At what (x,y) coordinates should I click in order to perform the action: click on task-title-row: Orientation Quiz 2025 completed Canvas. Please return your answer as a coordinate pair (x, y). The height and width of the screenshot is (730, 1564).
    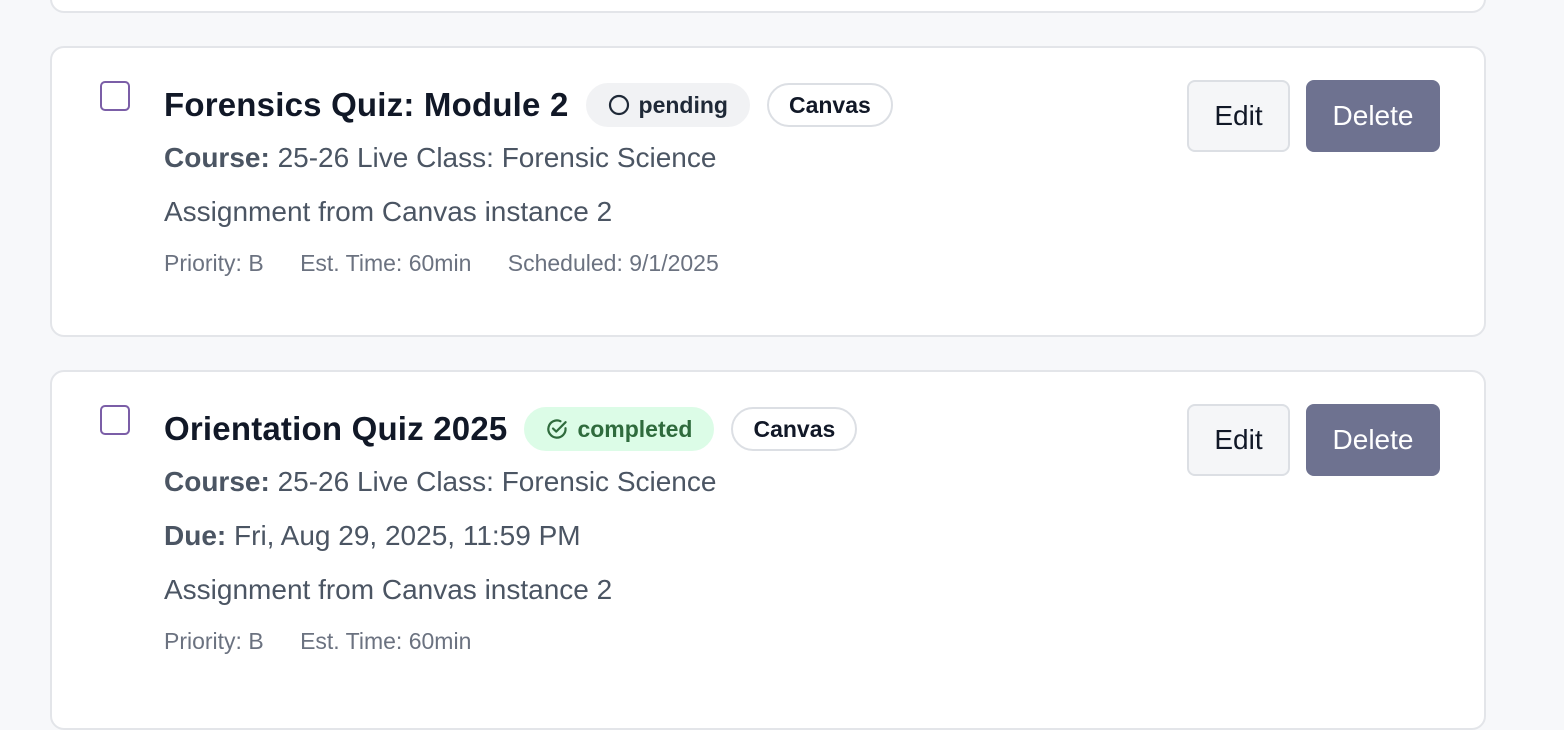
    Looking at the image, I should click on (684, 429).